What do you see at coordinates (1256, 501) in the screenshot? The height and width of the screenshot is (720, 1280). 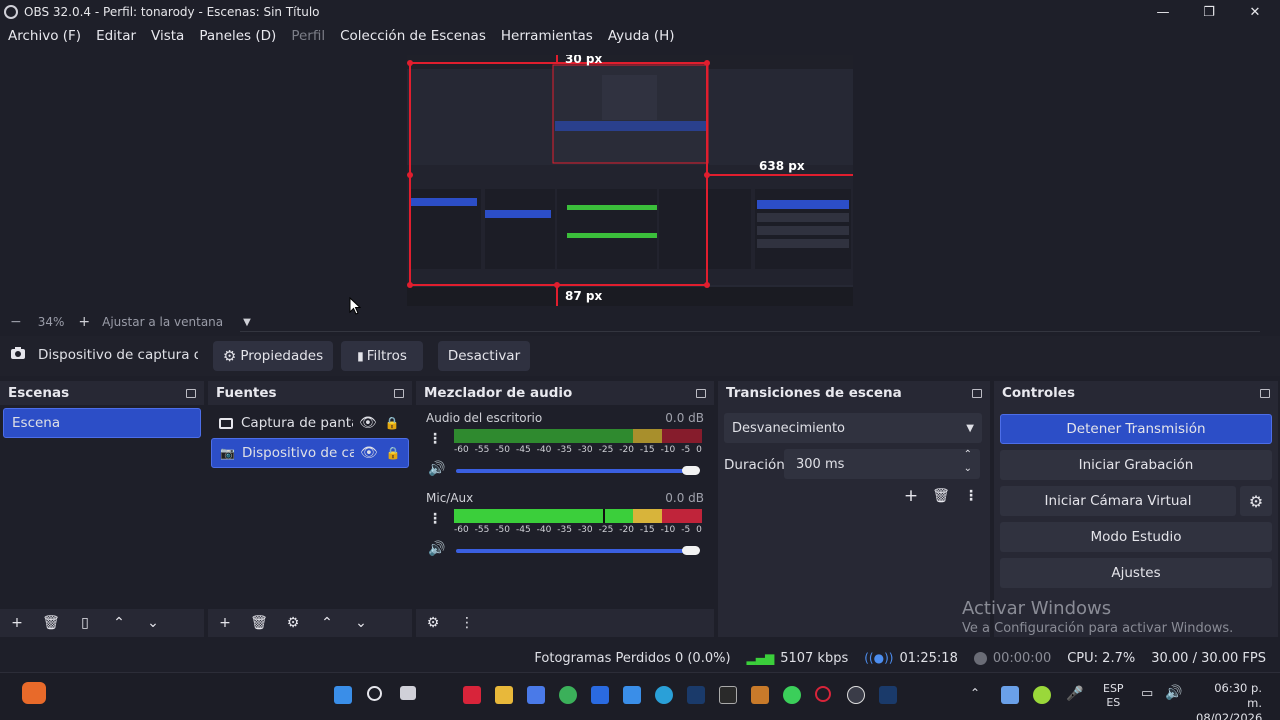 I see `virtual-camera-settings-gear-icon: ⚙` at bounding box center [1256, 501].